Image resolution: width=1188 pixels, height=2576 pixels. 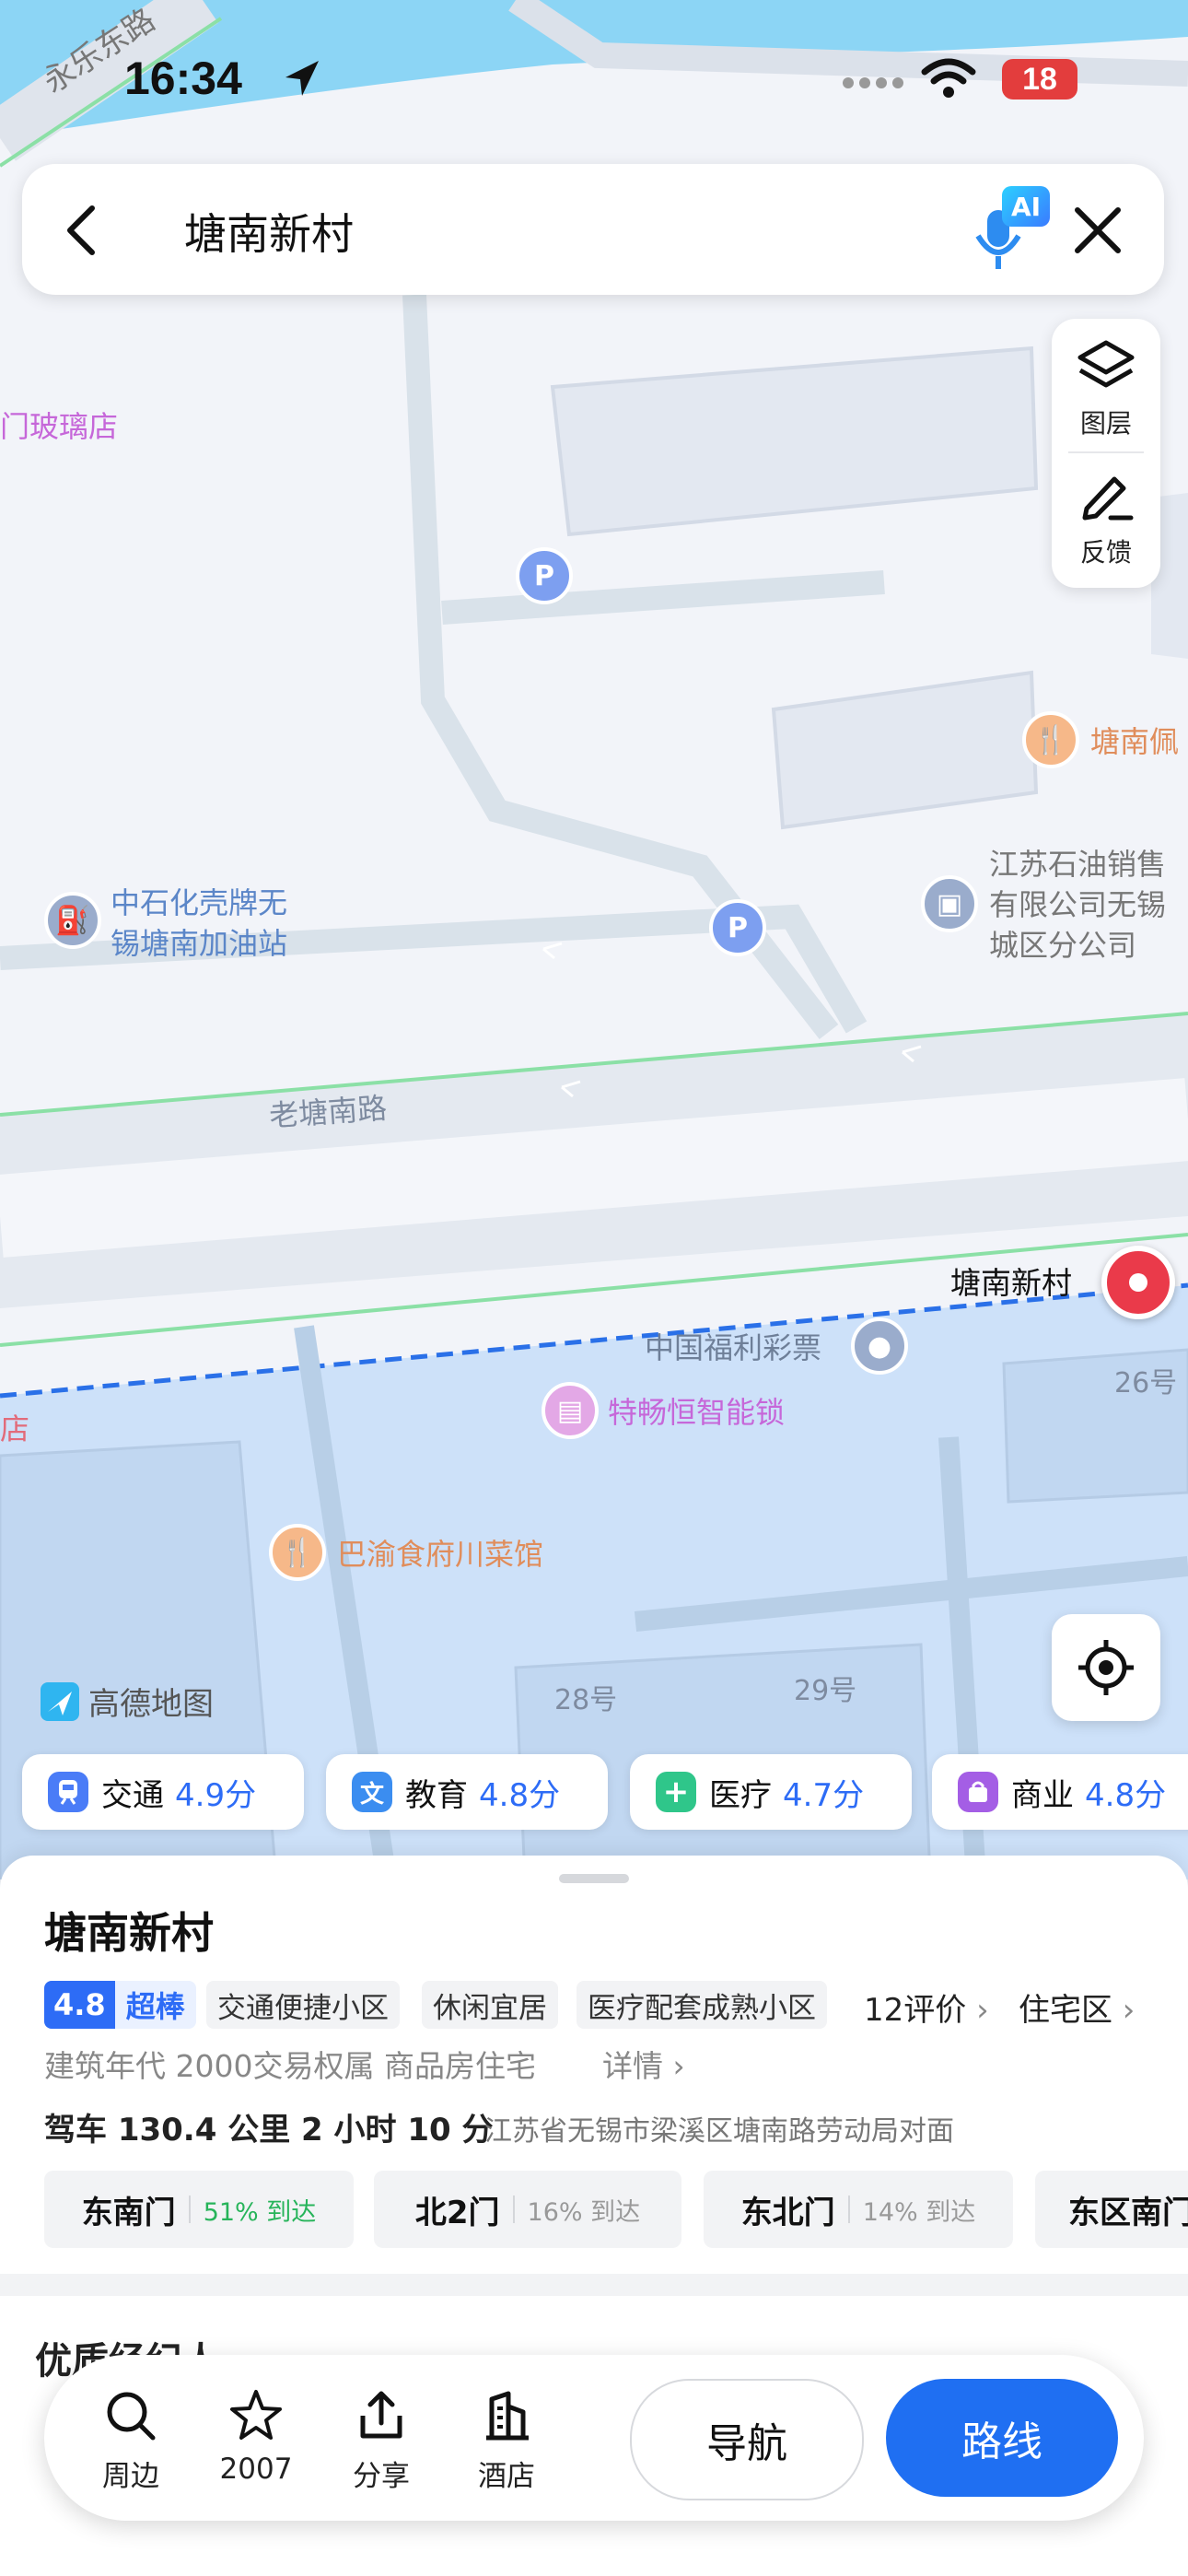 What do you see at coordinates (457, 2213) in the screenshot?
I see `gate-name: 北2门` at bounding box center [457, 2213].